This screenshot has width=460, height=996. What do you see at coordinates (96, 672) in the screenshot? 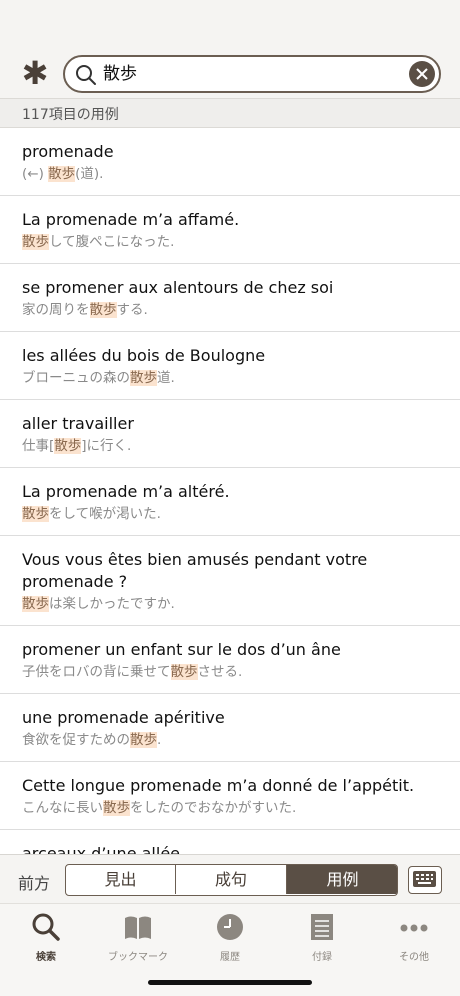
I see `translation-text: 子供をロバの背に乗せて` at bounding box center [96, 672].